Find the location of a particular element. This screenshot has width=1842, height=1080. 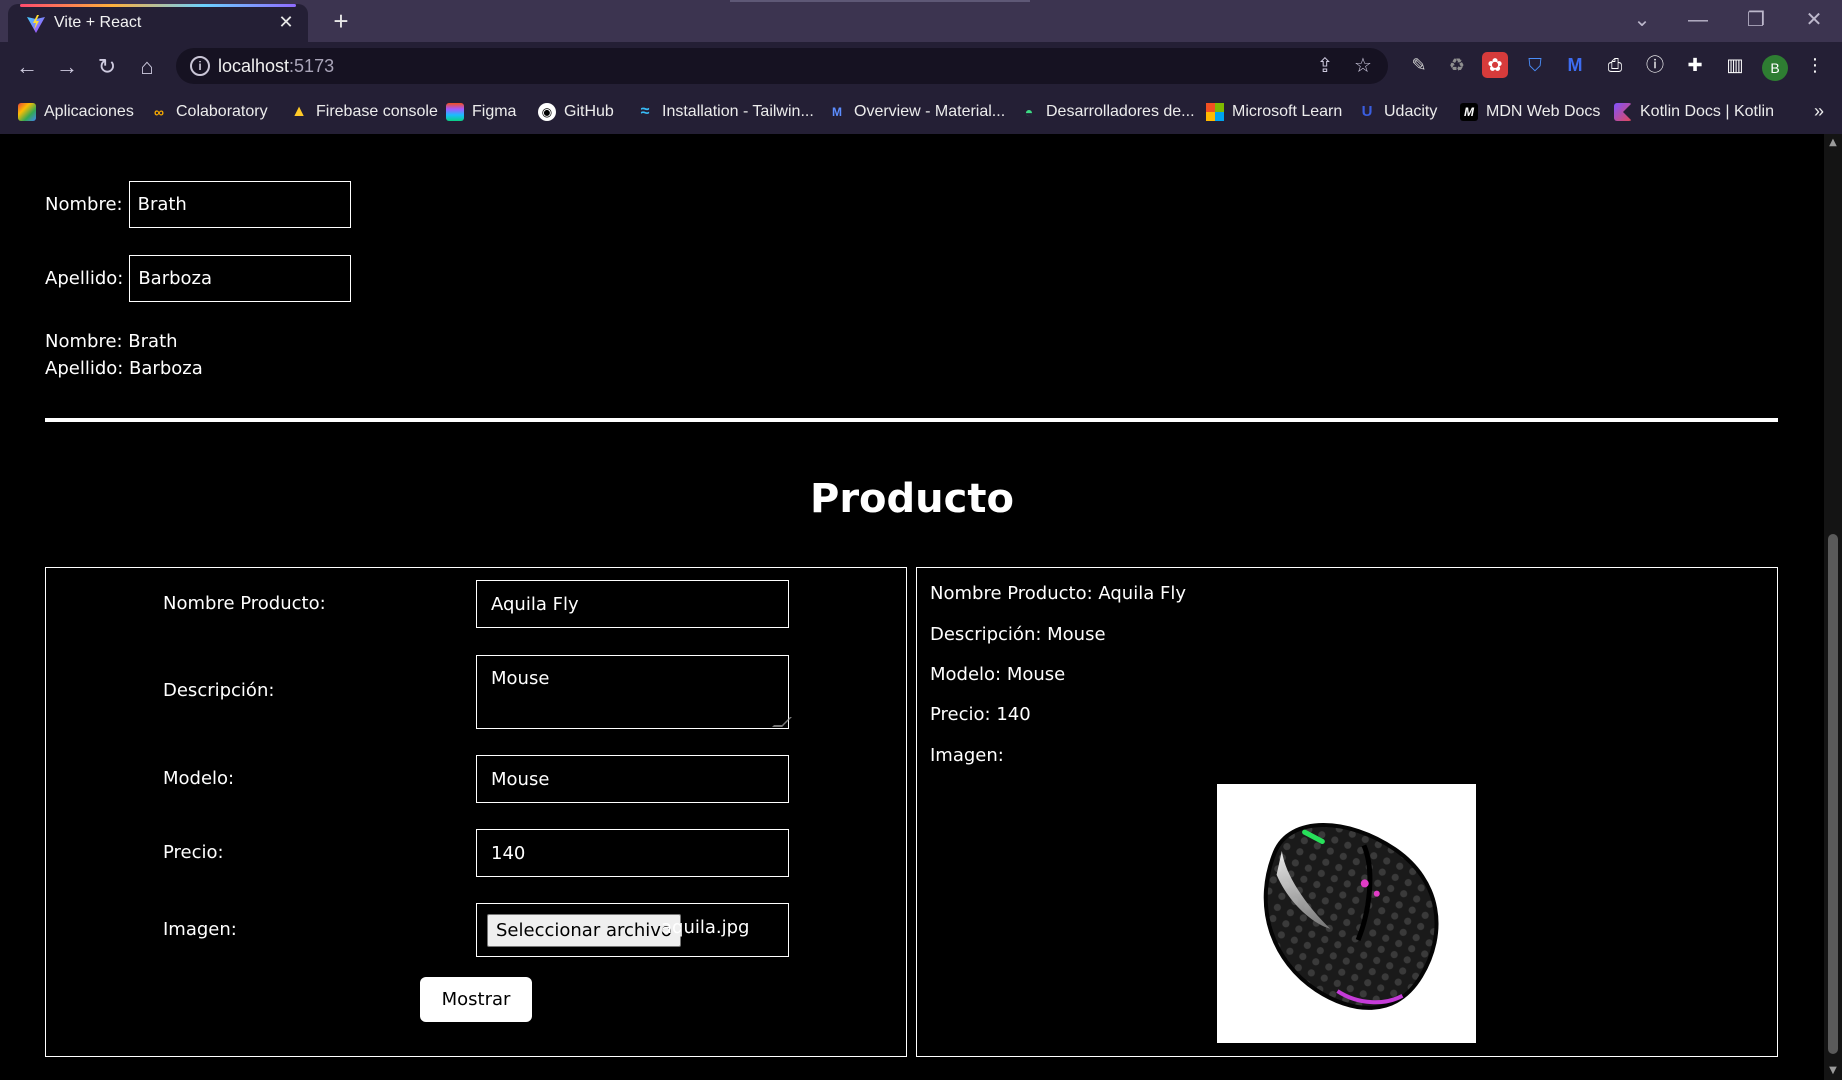

nombre-output: Nombre: Brath is located at coordinates (111, 341).